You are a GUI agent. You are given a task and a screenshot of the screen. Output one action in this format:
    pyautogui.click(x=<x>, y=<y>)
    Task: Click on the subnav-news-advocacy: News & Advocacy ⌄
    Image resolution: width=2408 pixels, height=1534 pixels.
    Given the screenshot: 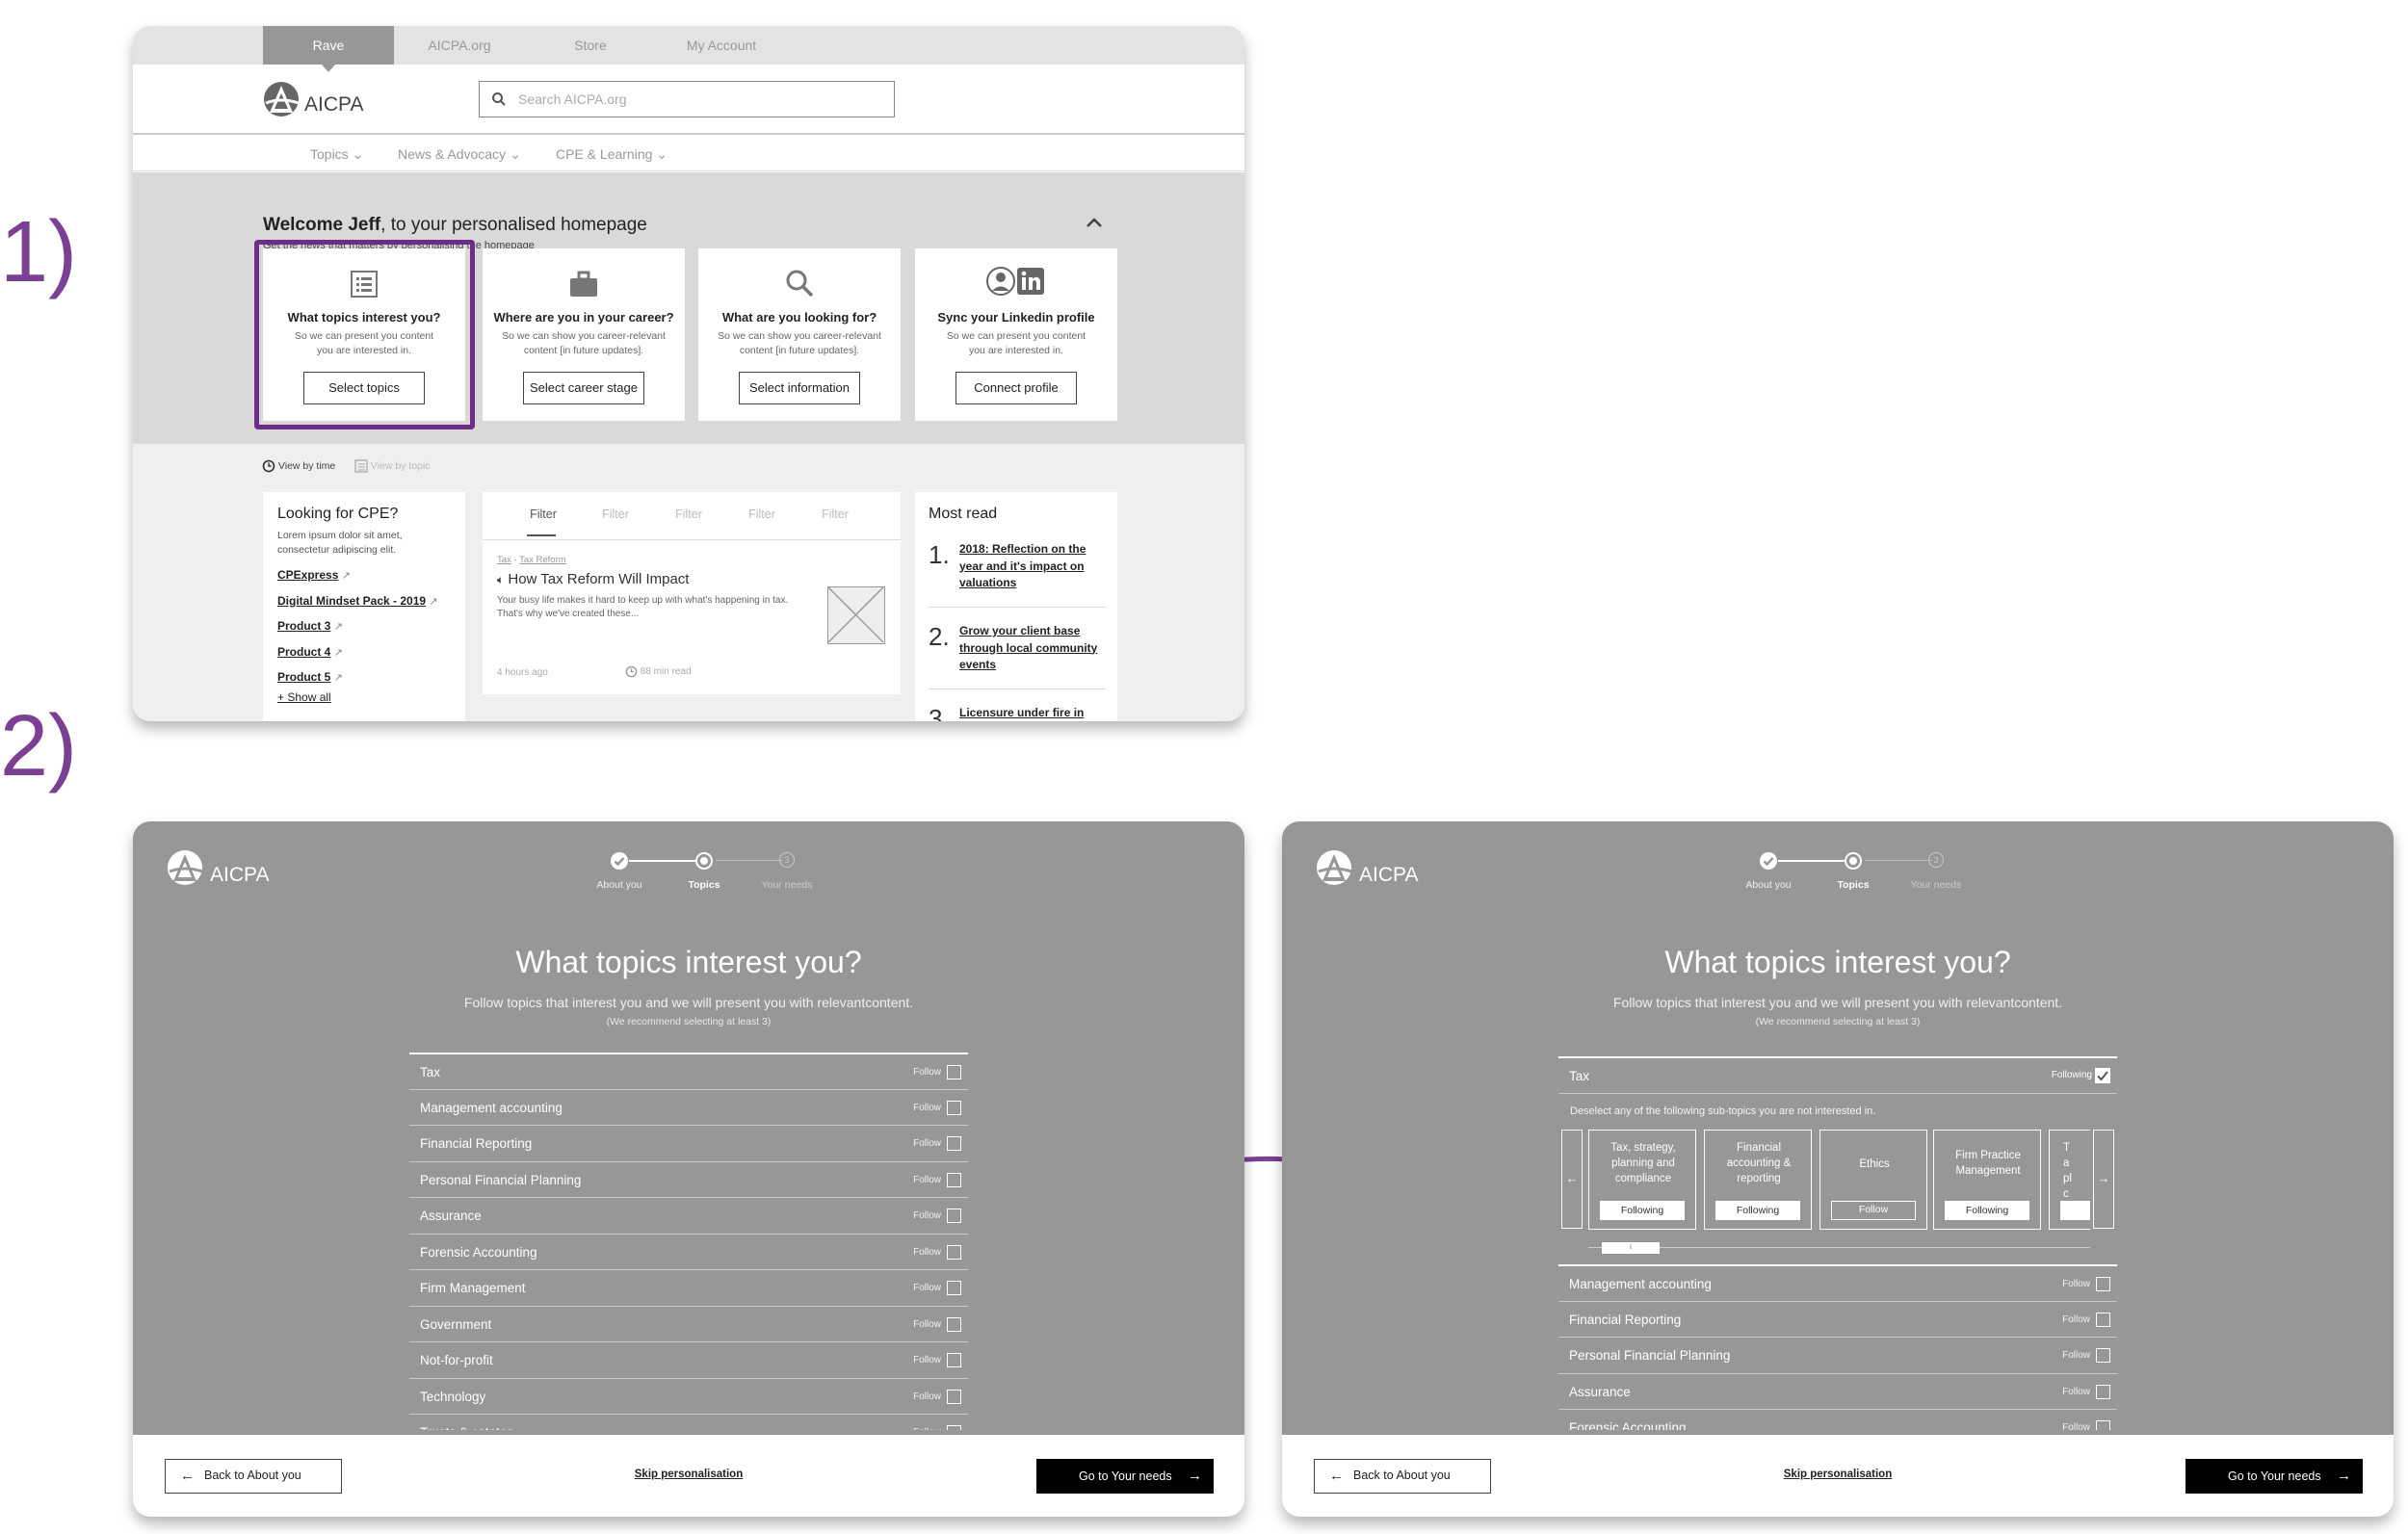 What is the action you would take?
    pyautogui.click(x=459, y=154)
    